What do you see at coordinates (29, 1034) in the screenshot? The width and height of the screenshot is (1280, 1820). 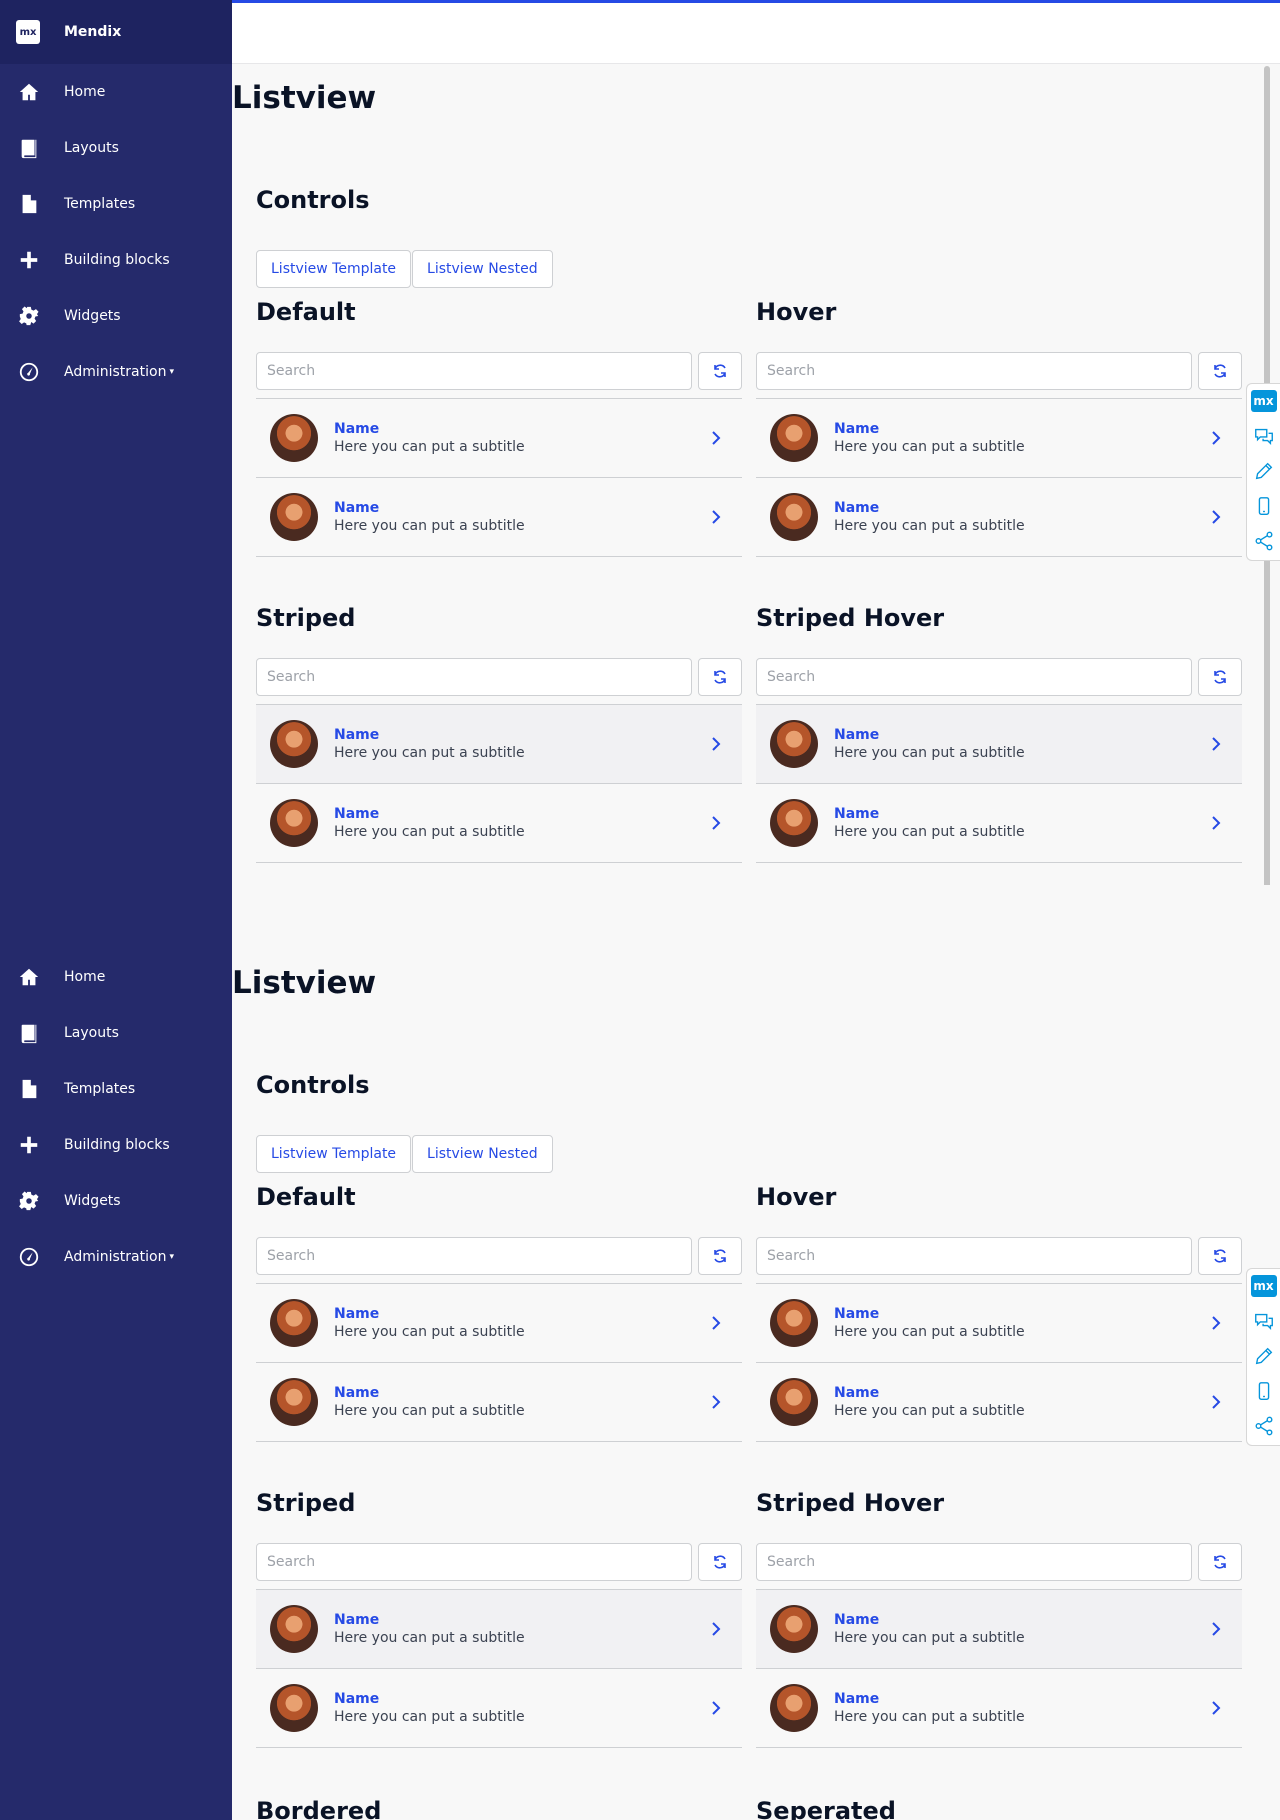 I see `book-icon` at bounding box center [29, 1034].